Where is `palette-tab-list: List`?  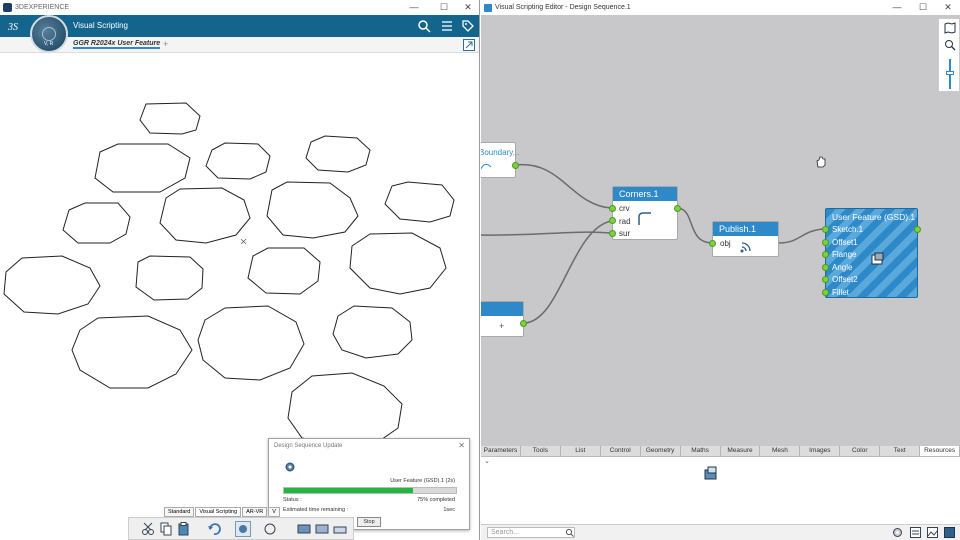 palette-tab-list: List is located at coordinates (581, 451).